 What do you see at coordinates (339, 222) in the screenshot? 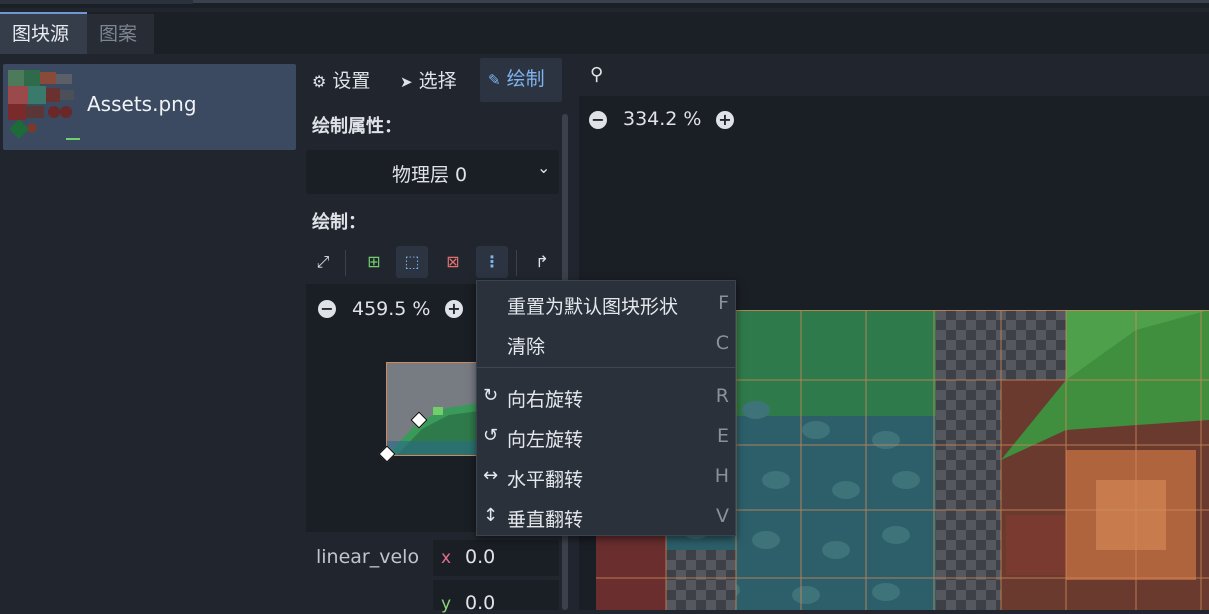
I see `paint-label: 绘制：` at bounding box center [339, 222].